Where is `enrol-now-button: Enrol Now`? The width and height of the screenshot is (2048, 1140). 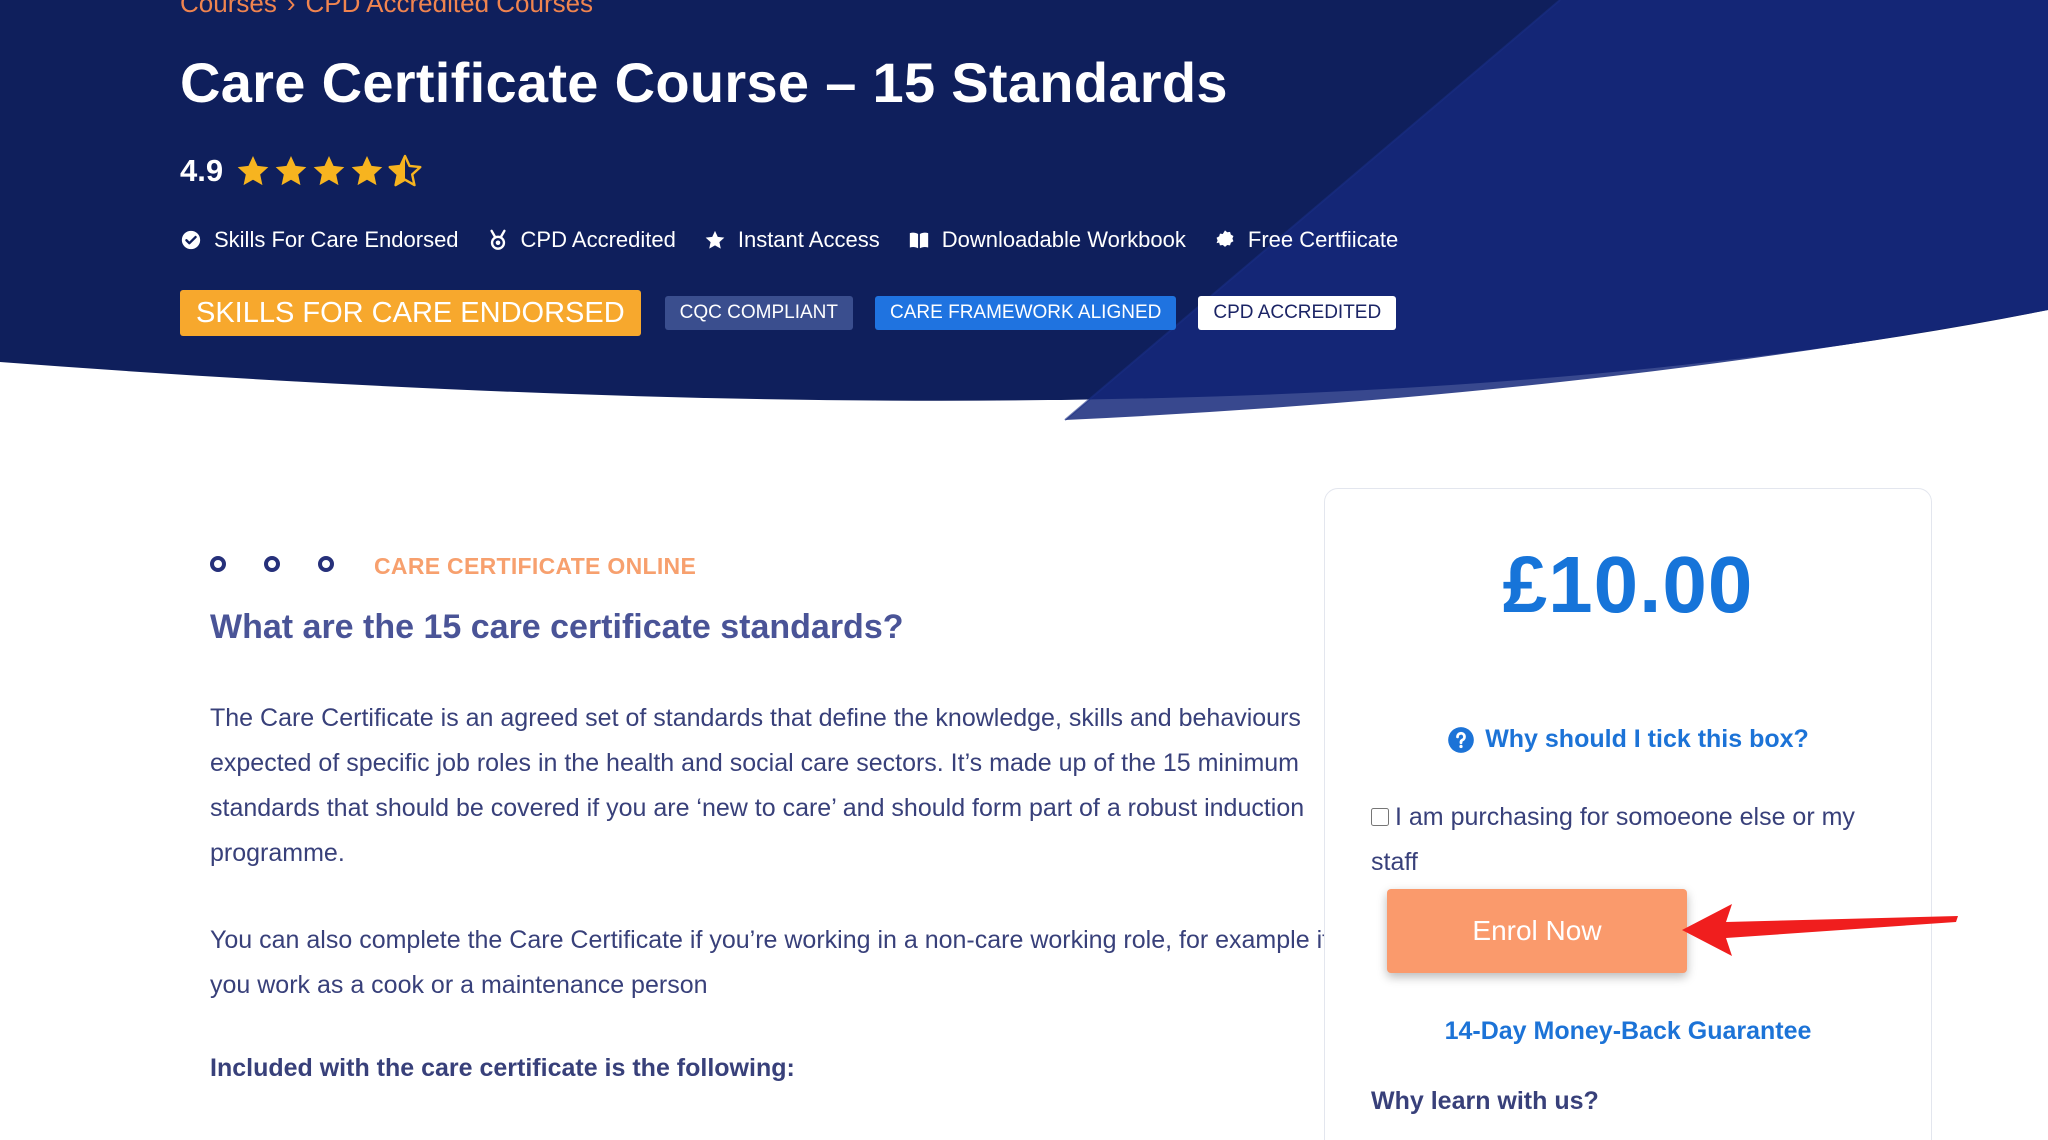 enrol-now-button: Enrol Now is located at coordinates (1537, 931).